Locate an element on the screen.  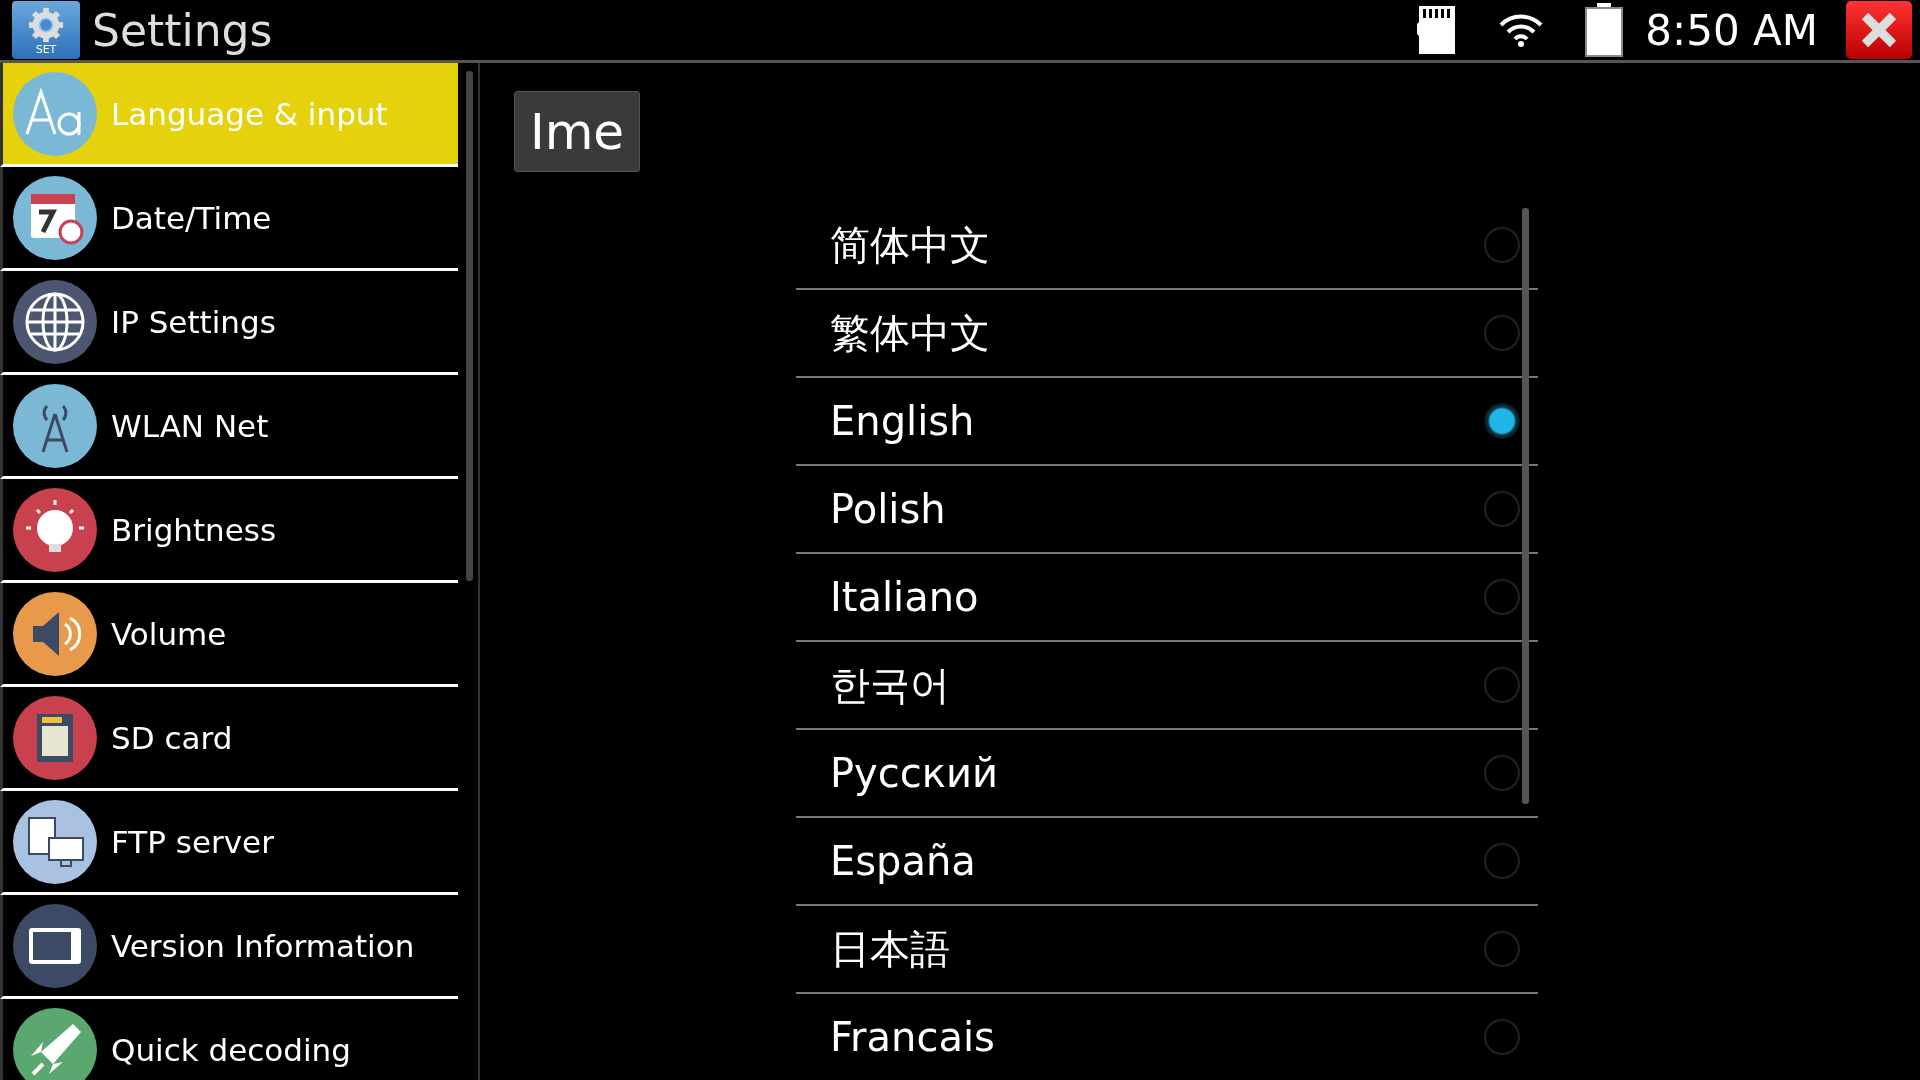
sidebar-item: WLAN Net is located at coordinates (229, 427).